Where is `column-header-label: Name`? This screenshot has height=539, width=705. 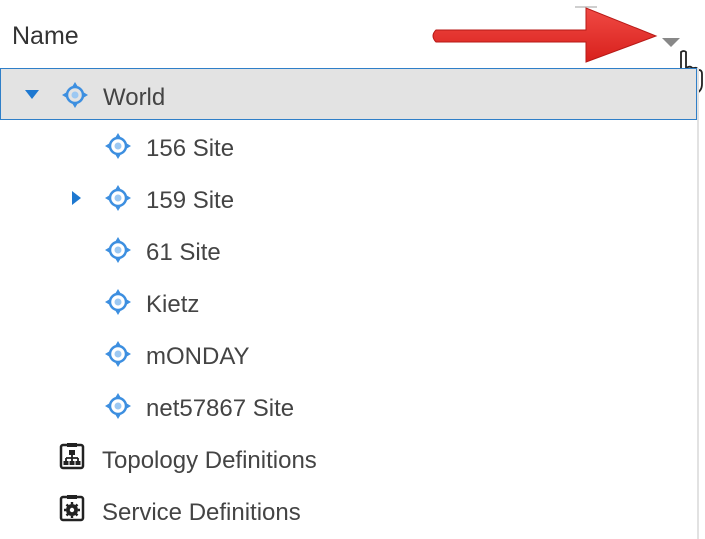 column-header-label: Name is located at coordinates (45, 36).